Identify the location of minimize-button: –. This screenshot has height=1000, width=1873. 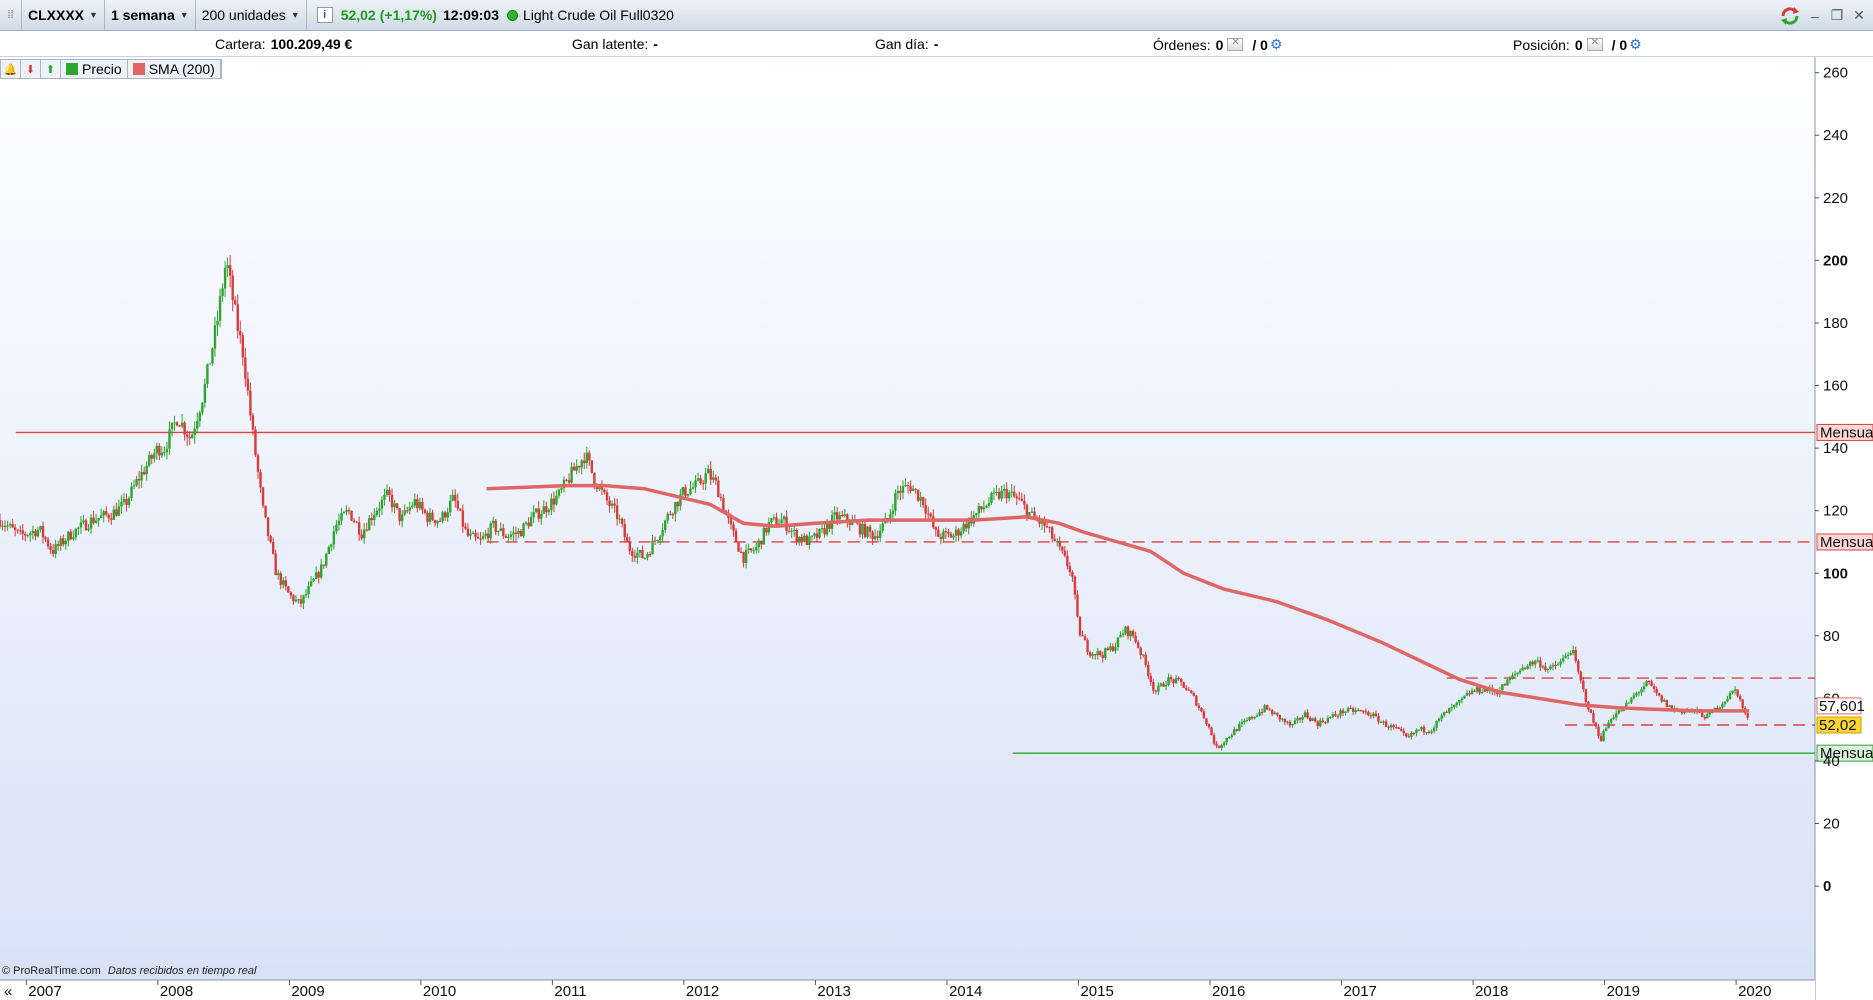
(1815, 16).